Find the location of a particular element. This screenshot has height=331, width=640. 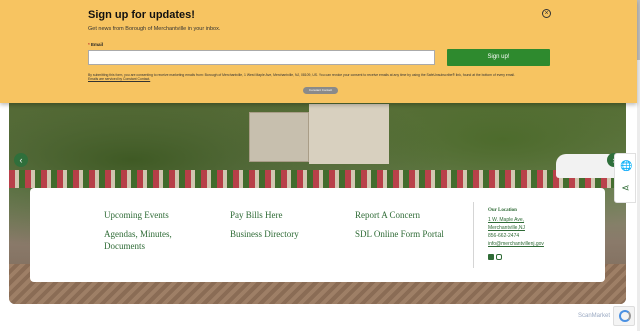

email-label: * Email is located at coordinates (95, 44).